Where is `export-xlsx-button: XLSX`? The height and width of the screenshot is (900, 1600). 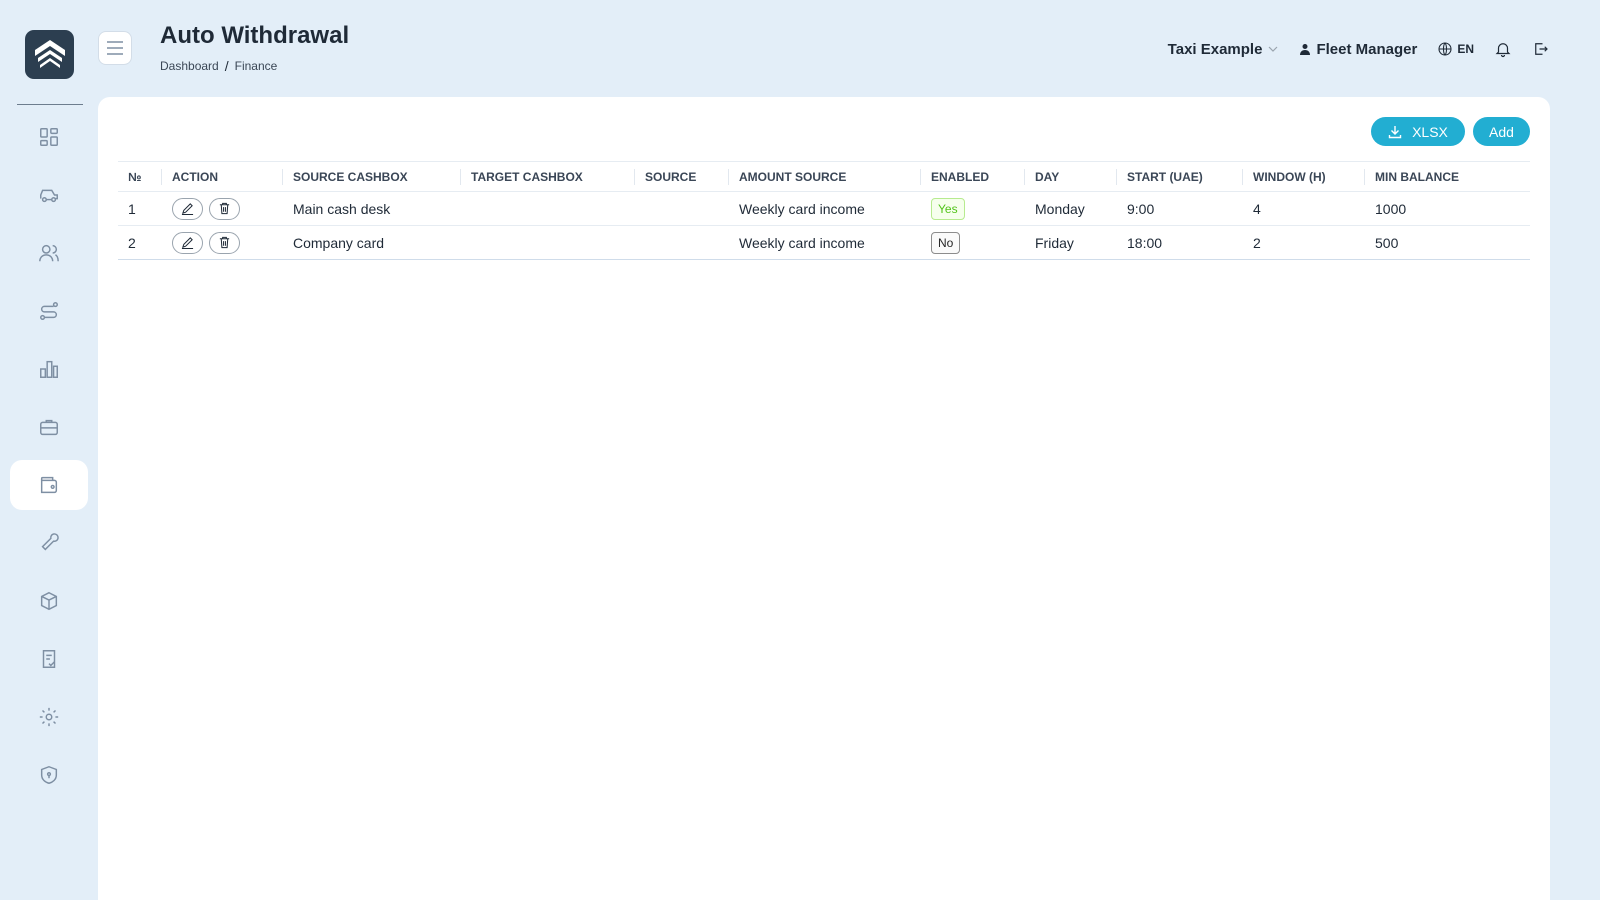 export-xlsx-button: XLSX is located at coordinates (1418, 131).